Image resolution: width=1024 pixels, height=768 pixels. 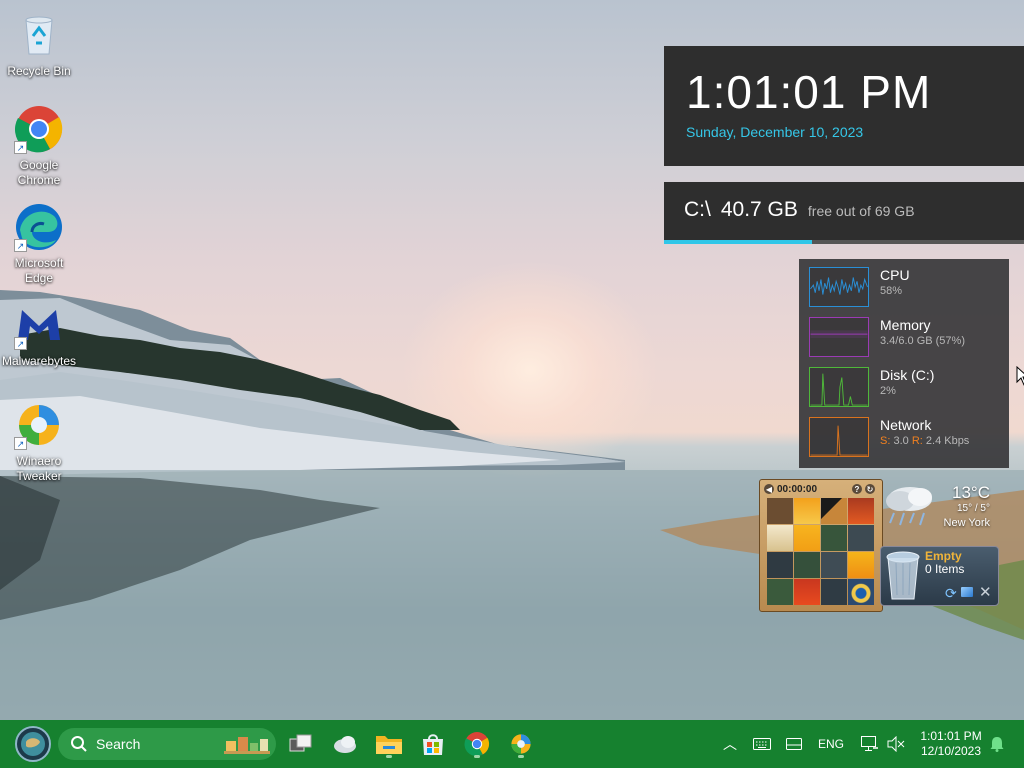 I want to click on perf-row-network: Network S: 3.0 R: 2.4 Kbps, so click(x=904, y=442).